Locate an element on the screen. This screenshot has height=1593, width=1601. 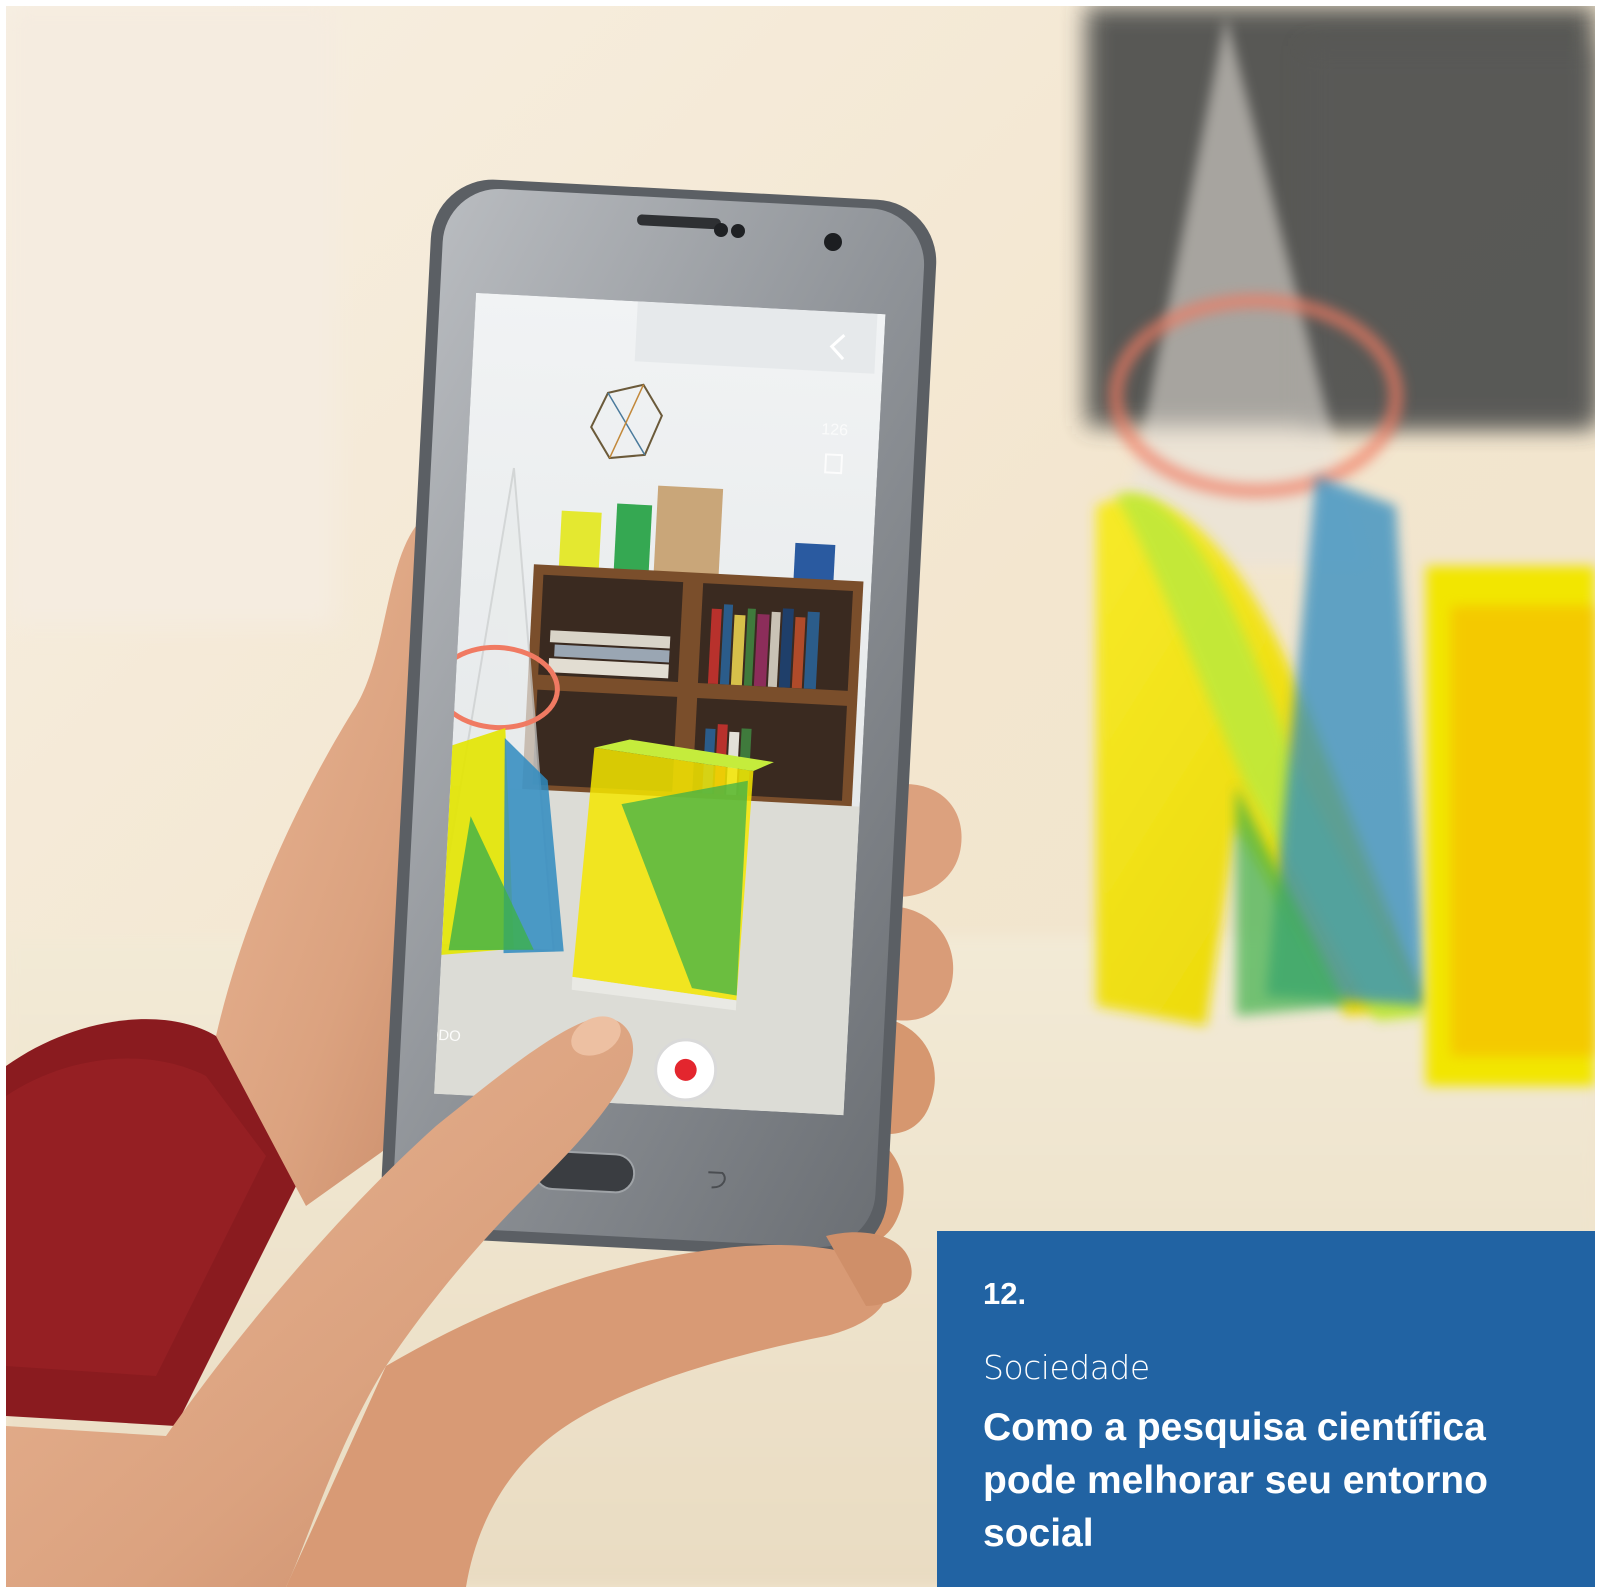
screen-counter: 126 is located at coordinates (835, 430).